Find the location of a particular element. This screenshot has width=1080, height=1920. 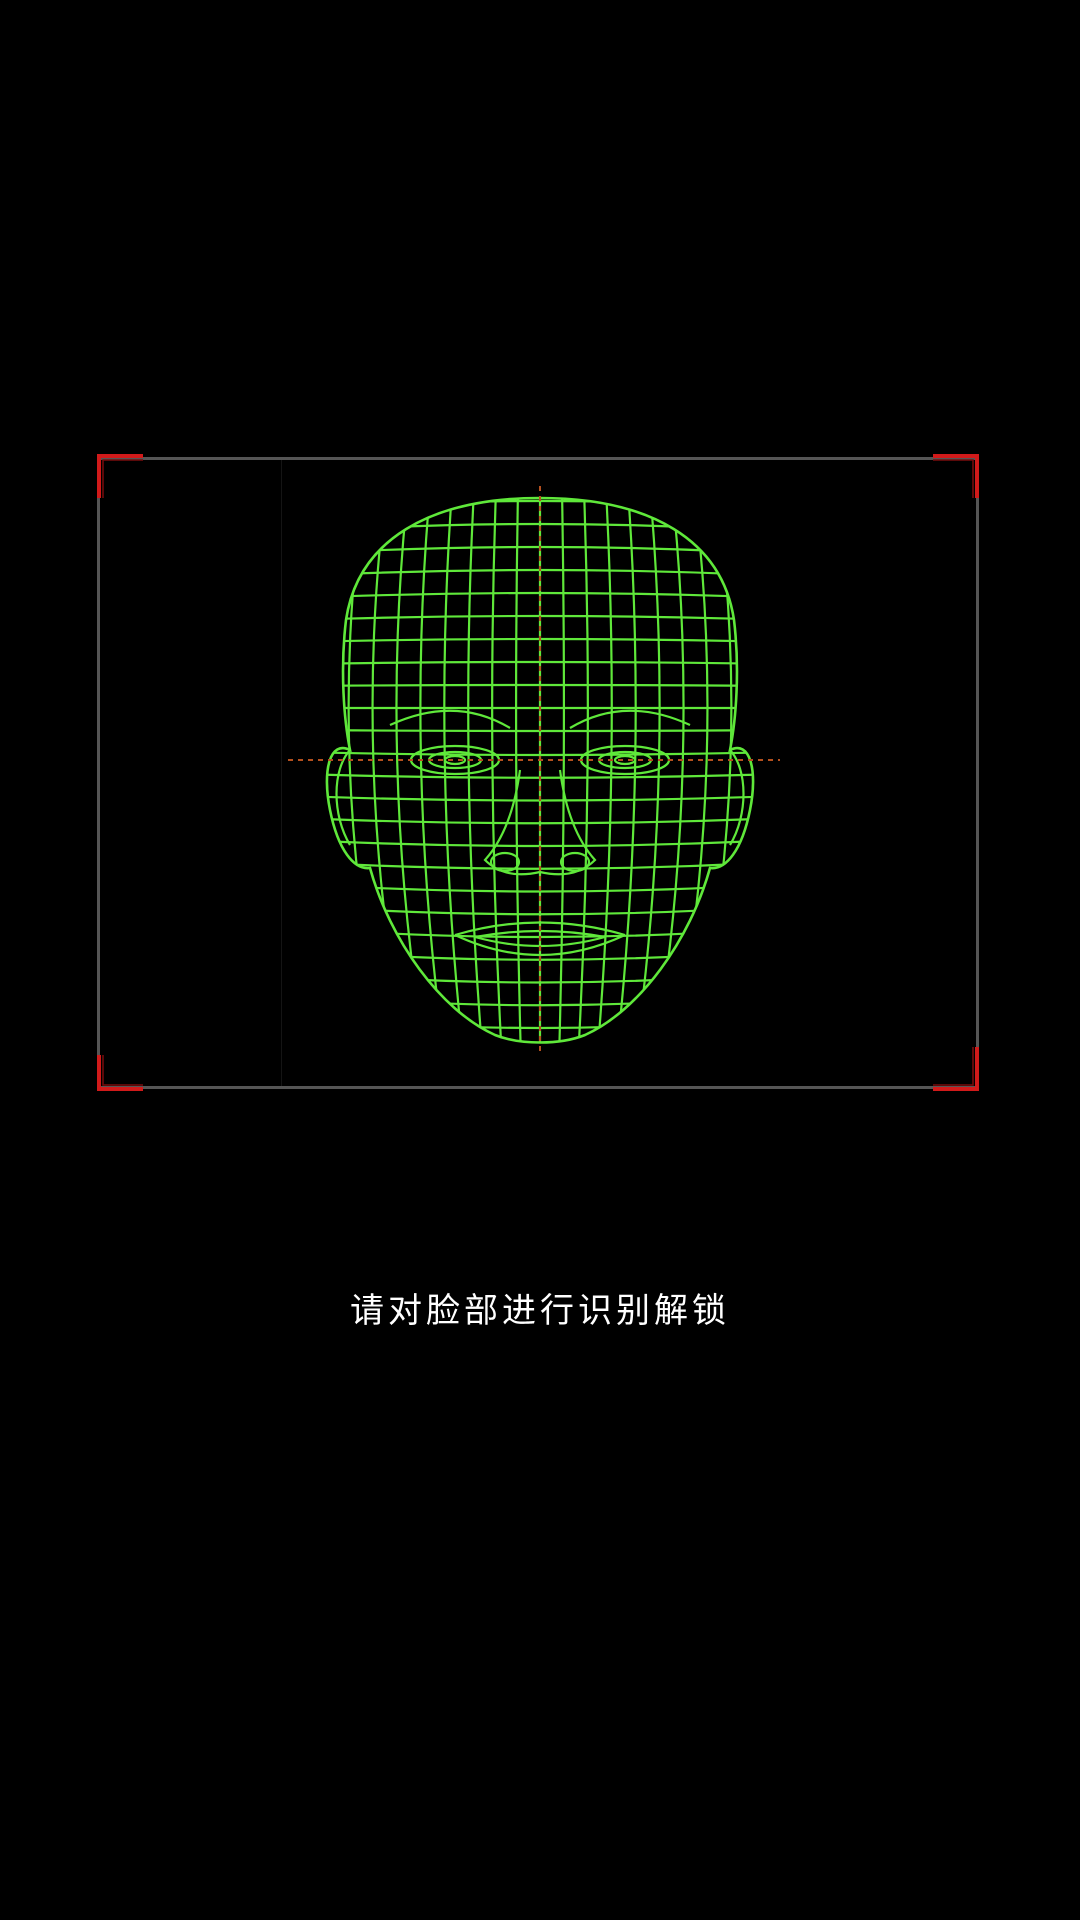

scan-corner-bottom-right-icon is located at coordinates (957, 1069).